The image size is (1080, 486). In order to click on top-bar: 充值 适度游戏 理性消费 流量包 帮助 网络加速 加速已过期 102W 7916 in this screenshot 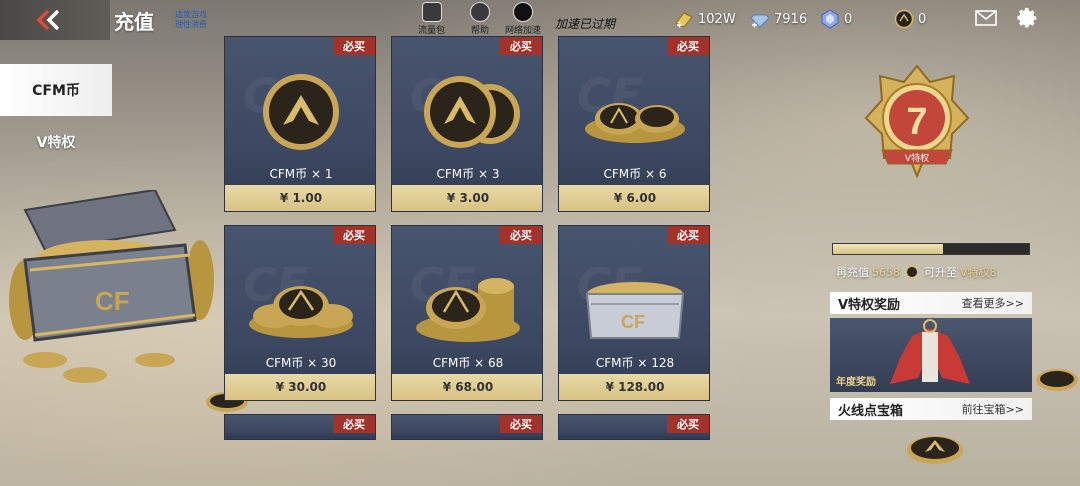, I will do `click(540, 20)`.